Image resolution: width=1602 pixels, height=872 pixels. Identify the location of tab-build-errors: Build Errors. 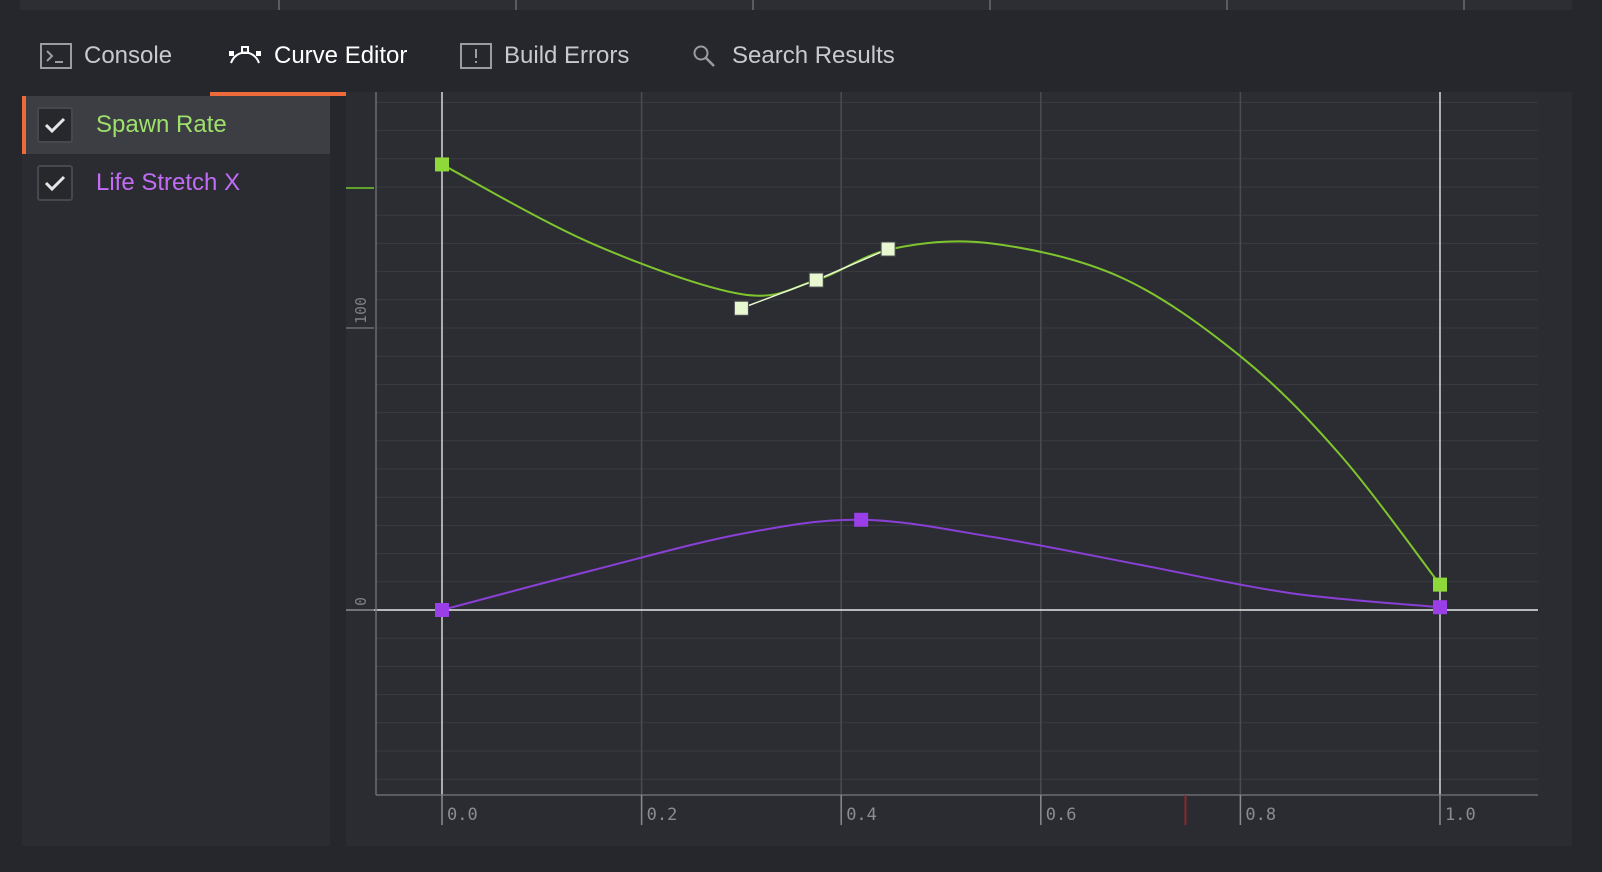
(544, 56).